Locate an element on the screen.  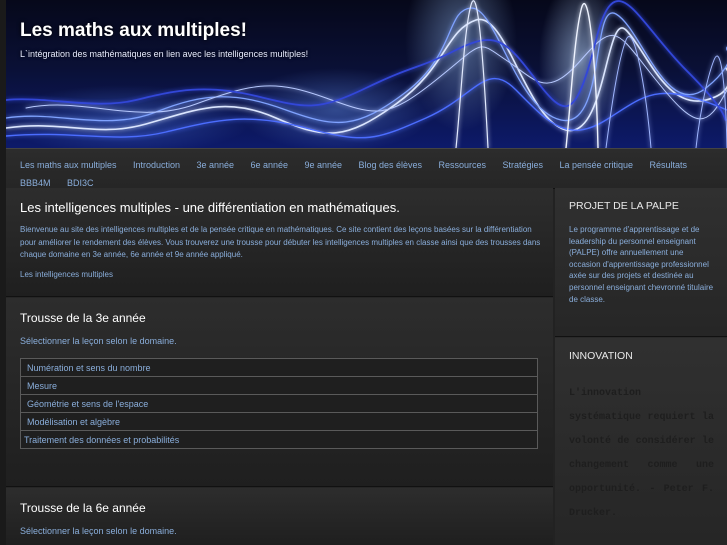
domain-link-traitement: Traitement des données et probabilités is located at coordinates (279, 439).